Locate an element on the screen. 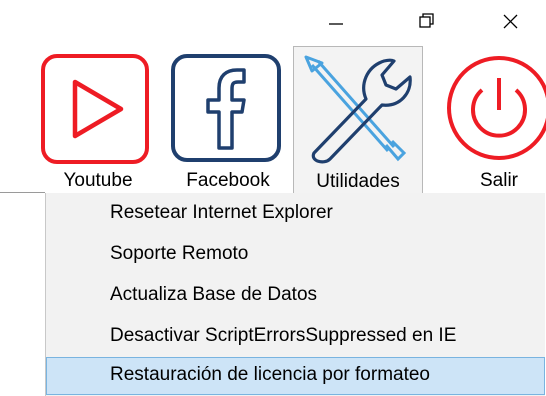  facebook-icon is located at coordinates (226, 108).